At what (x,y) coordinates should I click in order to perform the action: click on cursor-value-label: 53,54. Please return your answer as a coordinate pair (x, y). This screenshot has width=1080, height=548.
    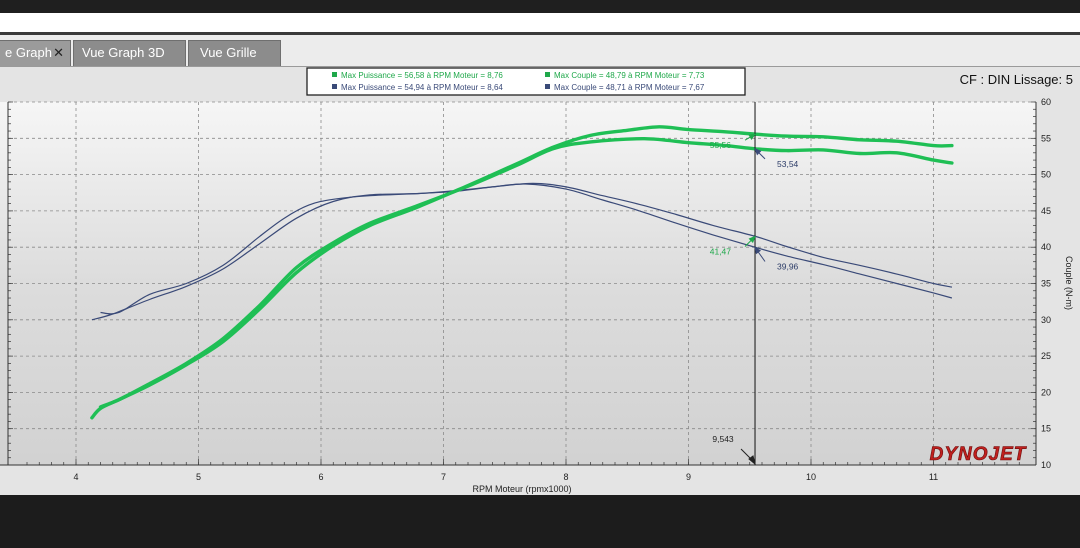
    Looking at the image, I should click on (788, 164).